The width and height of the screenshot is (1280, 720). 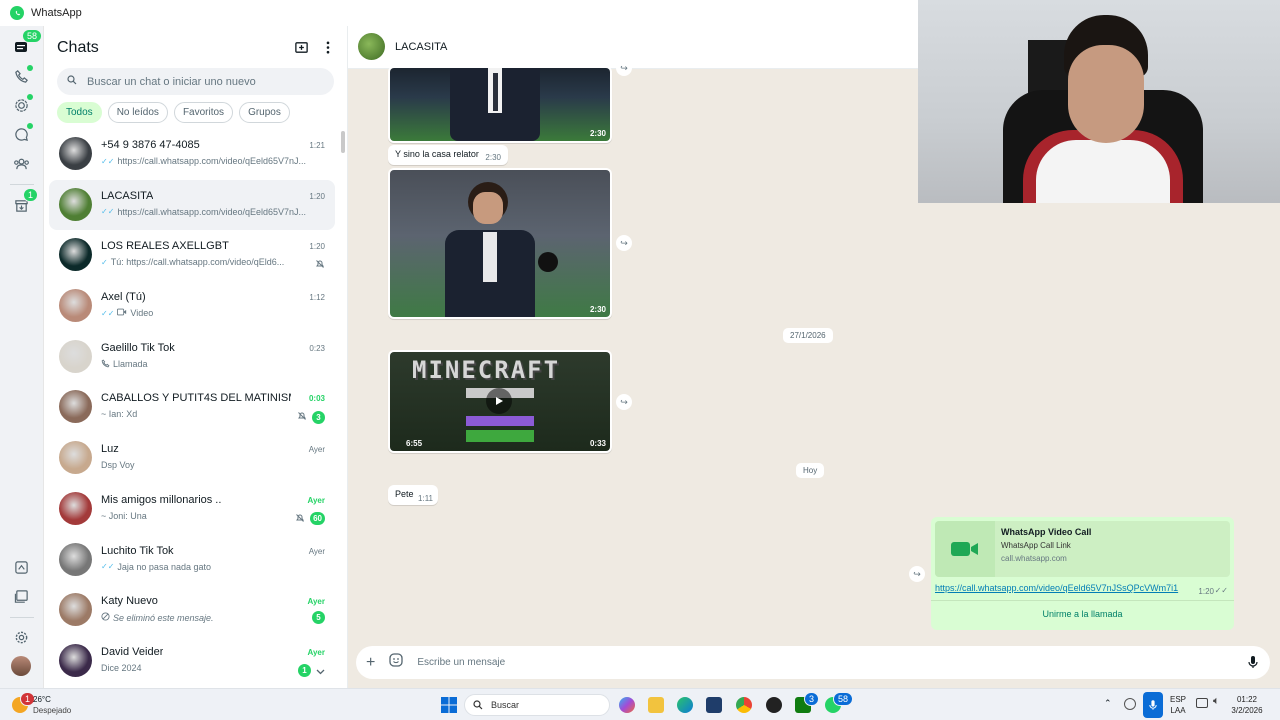 What do you see at coordinates (21, 134) in the screenshot?
I see `channels-icon` at bounding box center [21, 134].